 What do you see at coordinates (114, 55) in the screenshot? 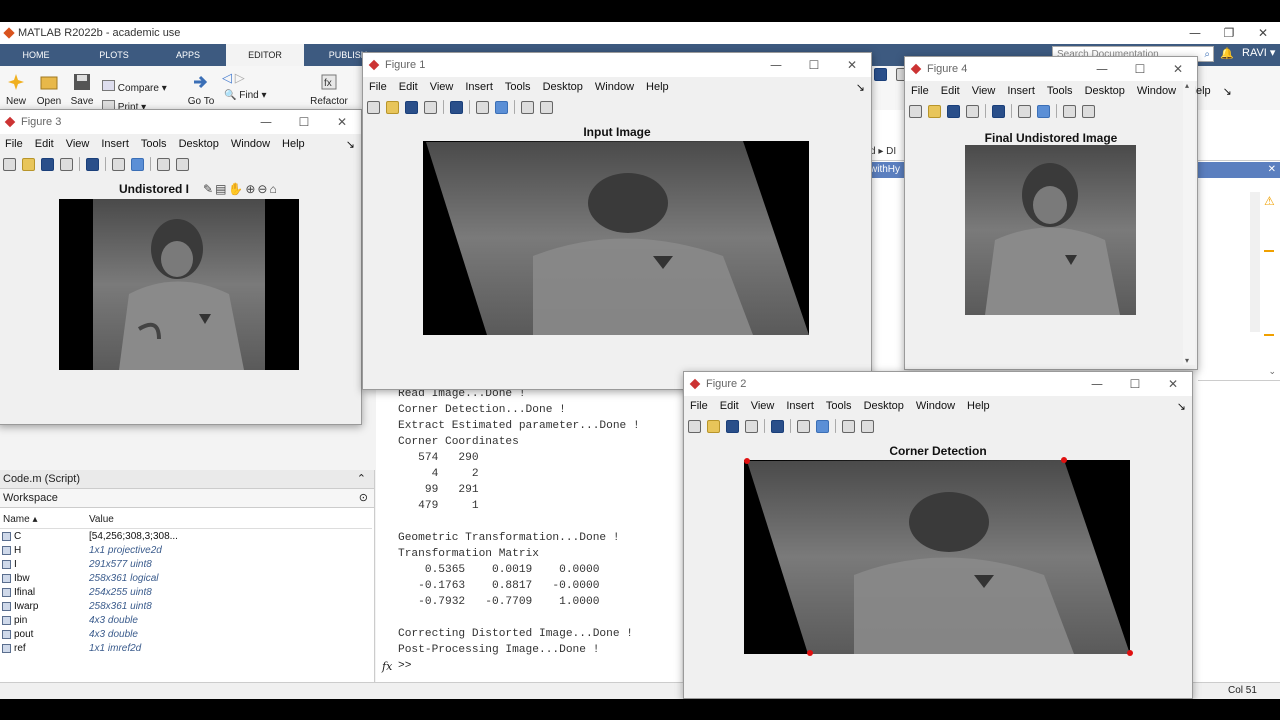
I see `tab-plots: PLOTS` at bounding box center [114, 55].